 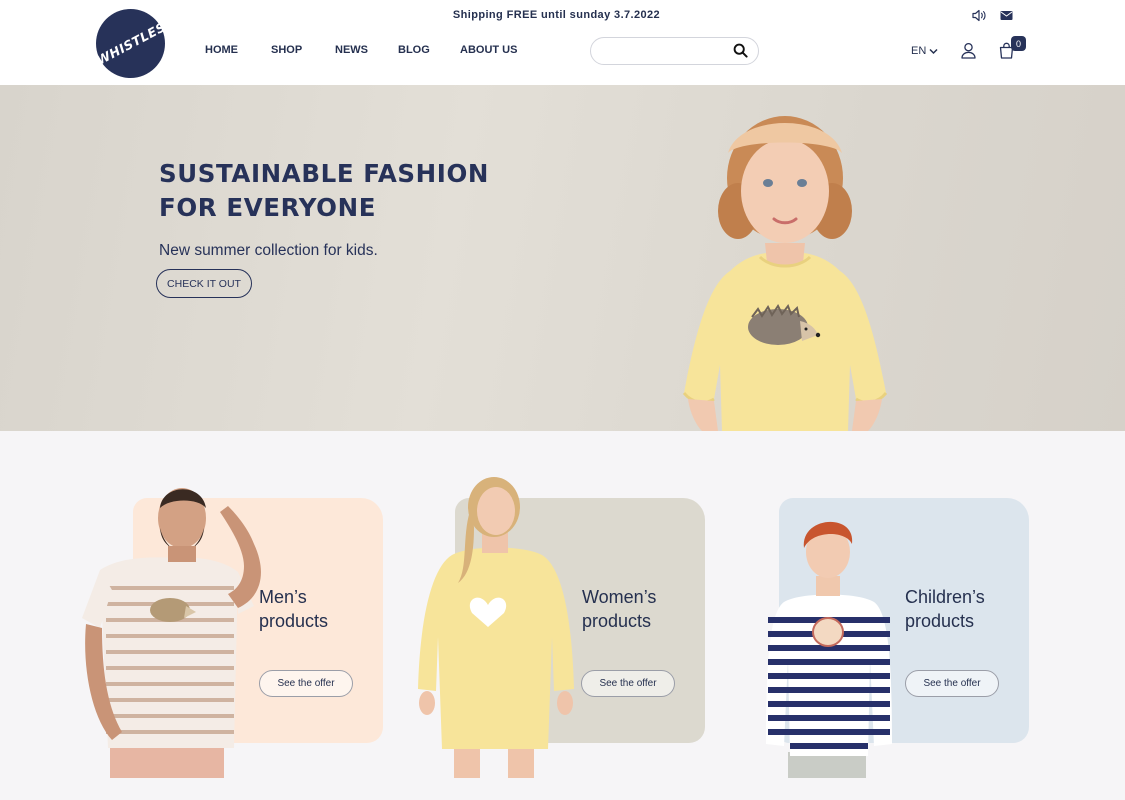 What do you see at coordinates (303, 50) in the screenshot?
I see `nav-shop: SHOP` at bounding box center [303, 50].